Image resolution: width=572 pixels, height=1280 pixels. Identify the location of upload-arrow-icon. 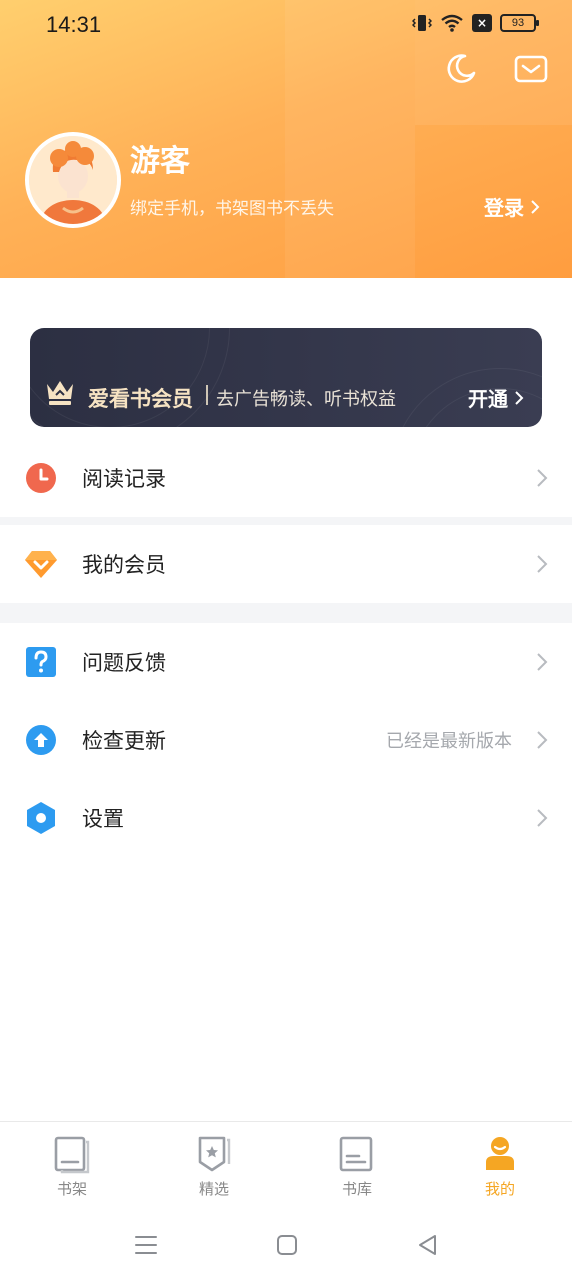
(41, 740).